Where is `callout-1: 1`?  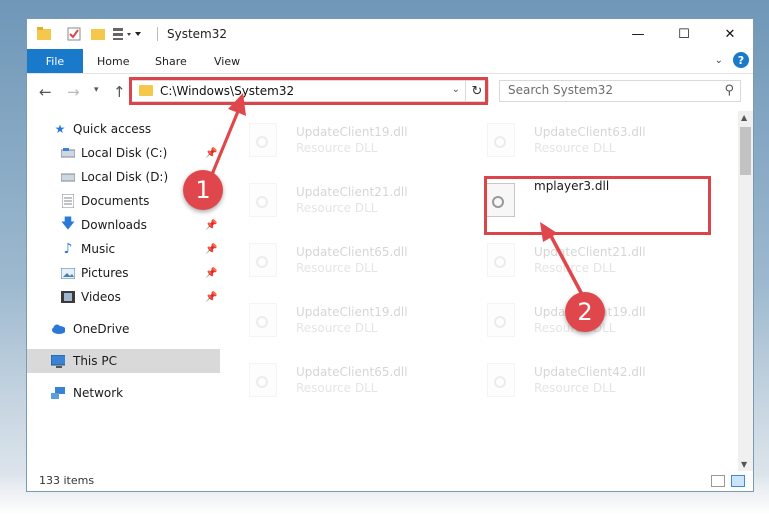 callout-1: 1 is located at coordinates (203, 190).